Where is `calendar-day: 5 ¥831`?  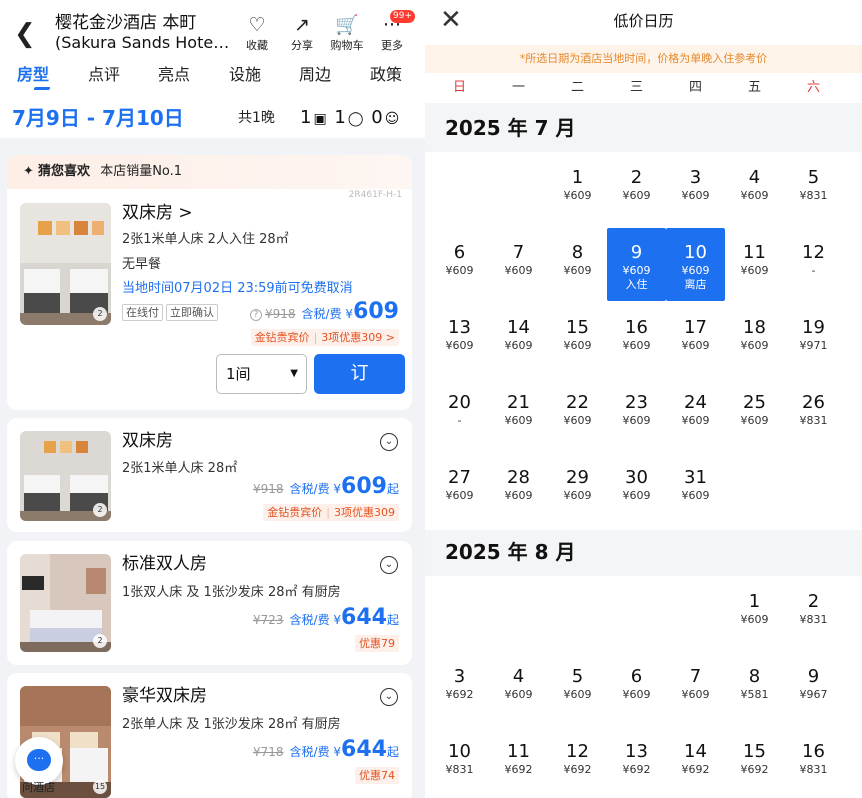 calendar-day: 5 ¥831 is located at coordinates (813, 189).